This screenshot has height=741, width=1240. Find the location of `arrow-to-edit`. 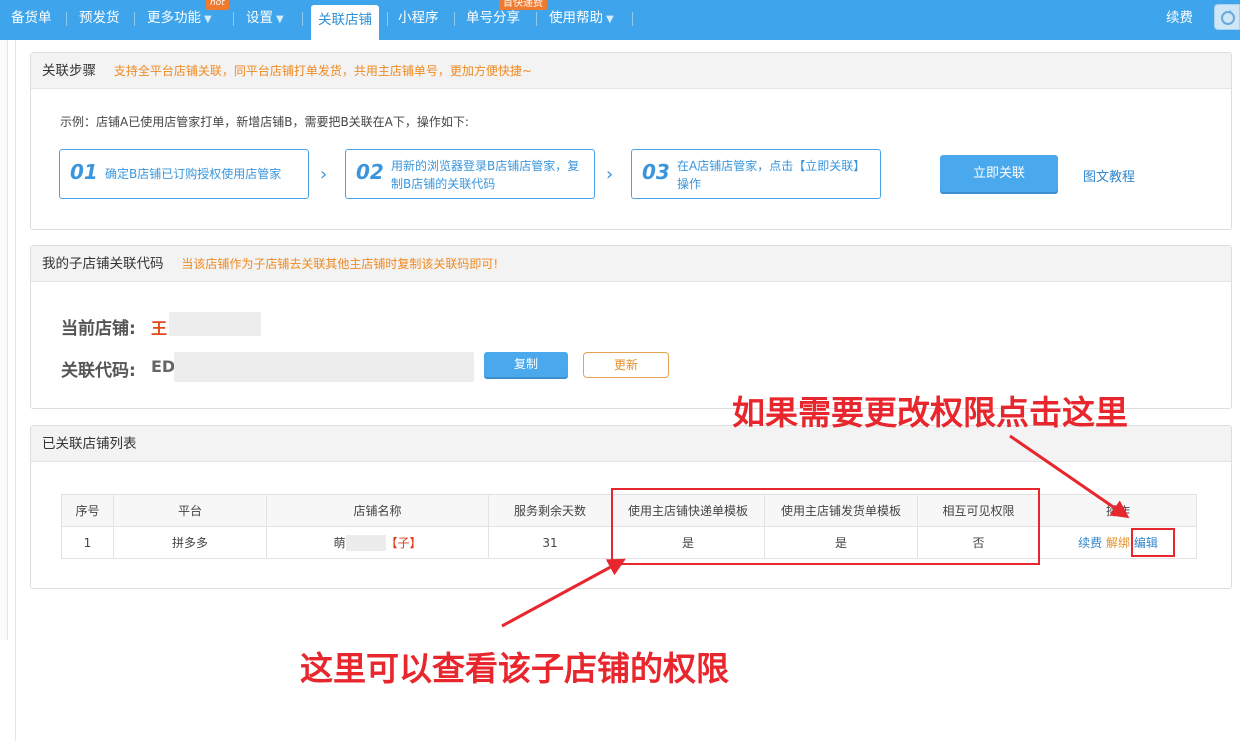

arrow-to-edit is located at coordinates (1069, 476).